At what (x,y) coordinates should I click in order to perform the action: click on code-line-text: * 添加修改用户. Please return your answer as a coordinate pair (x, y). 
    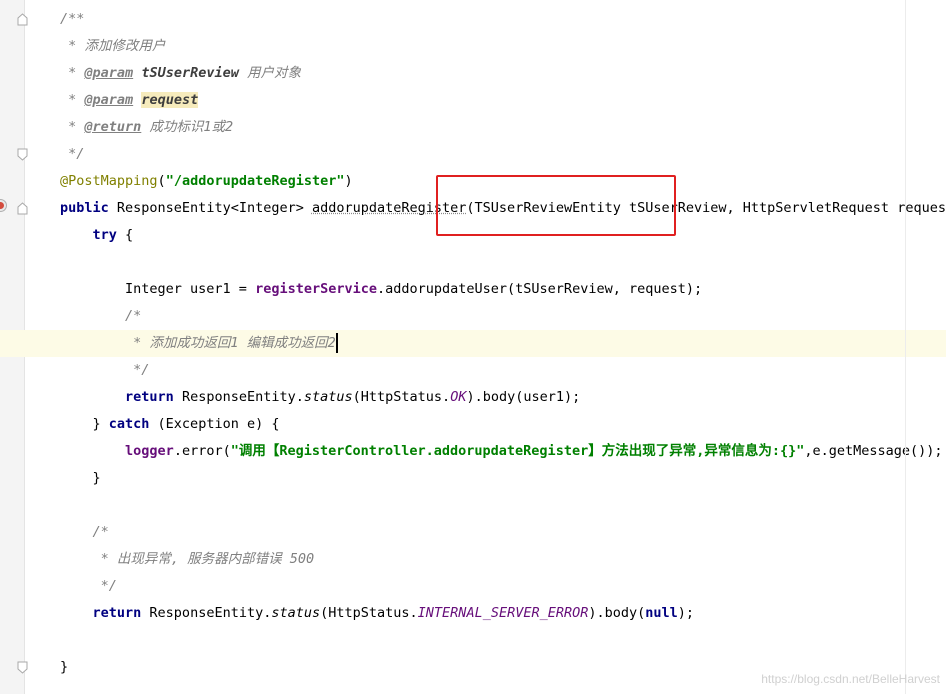
    Looking at the image, I should click on (112, 46).